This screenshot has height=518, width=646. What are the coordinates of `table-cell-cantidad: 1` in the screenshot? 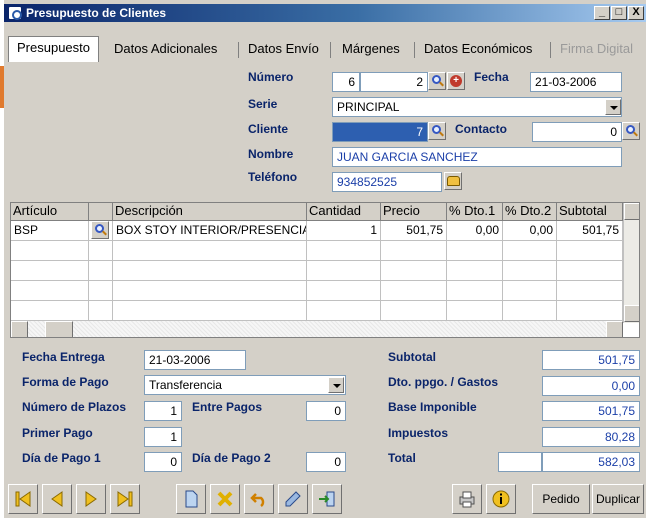 It's located at (344, 231).